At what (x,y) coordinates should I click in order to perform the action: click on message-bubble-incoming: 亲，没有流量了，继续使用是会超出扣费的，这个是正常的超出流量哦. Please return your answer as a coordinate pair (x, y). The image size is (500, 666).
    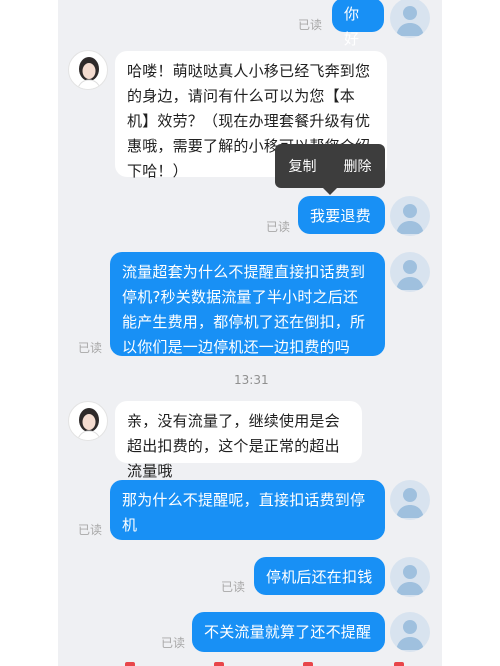
    Looking at the image, I should click on (238, 440).